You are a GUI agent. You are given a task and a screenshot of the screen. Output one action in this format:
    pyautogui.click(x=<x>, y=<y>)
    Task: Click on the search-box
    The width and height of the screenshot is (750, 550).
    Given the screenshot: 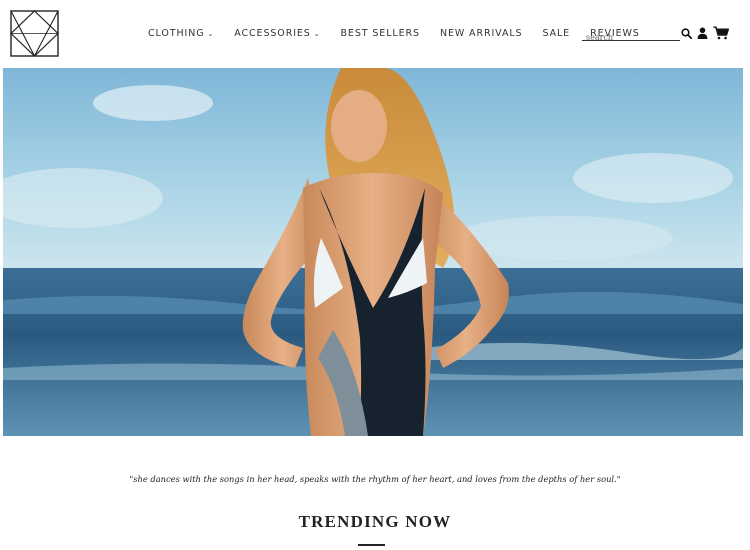 What is the action you would take?
    pyautogui.click(x=631, y=35)
    